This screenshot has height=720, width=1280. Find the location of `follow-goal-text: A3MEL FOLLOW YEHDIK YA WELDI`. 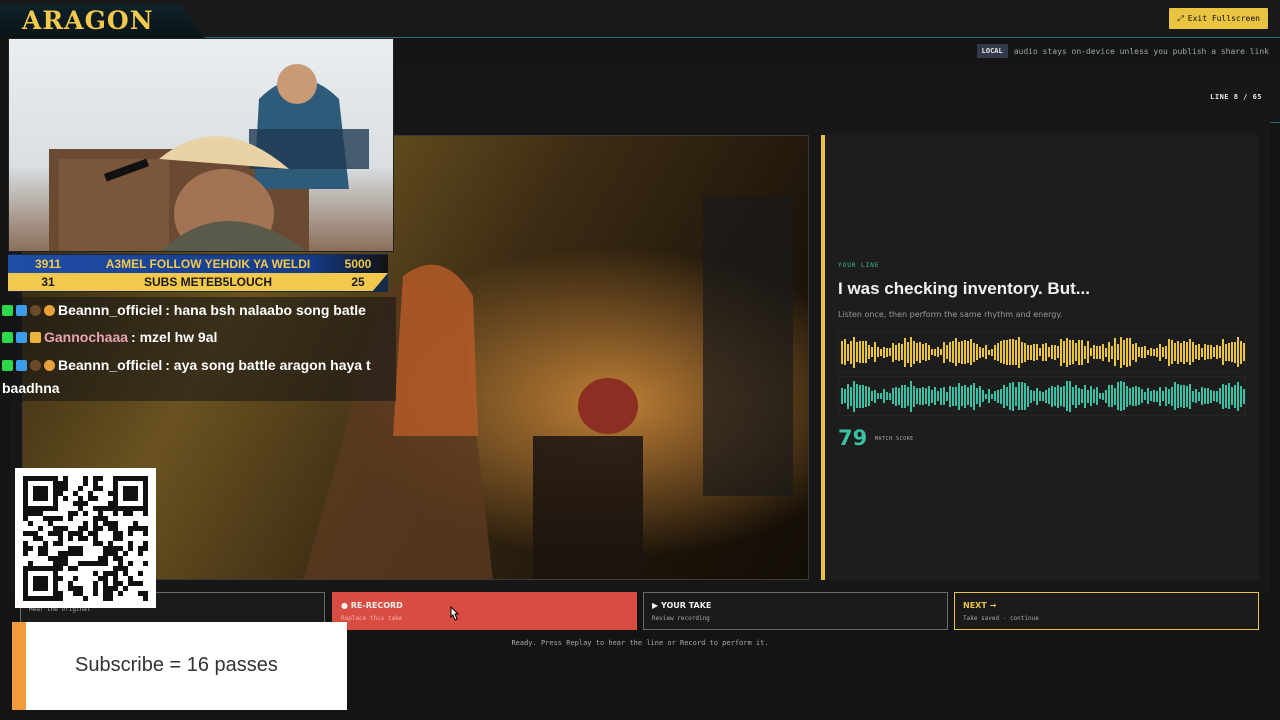

follow-goal-text: A3MEL FOLLOW YEHDIK YA WELDI is located at coordinates (208, 264).